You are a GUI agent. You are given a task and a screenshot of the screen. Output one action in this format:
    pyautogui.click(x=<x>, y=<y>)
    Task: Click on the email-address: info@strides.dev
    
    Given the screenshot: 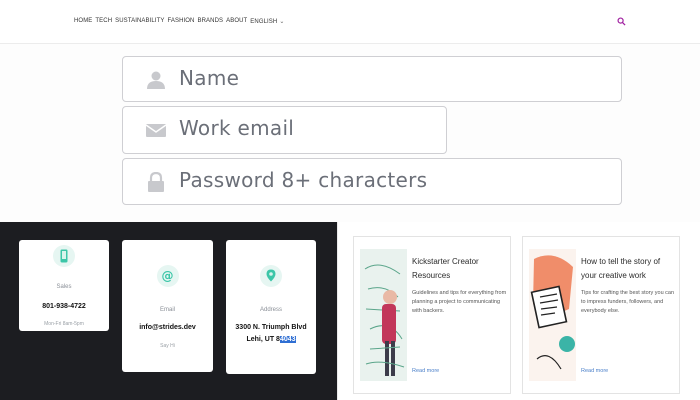 What is the action you would take?
    pyautogui.click(x=167, y=327)
    